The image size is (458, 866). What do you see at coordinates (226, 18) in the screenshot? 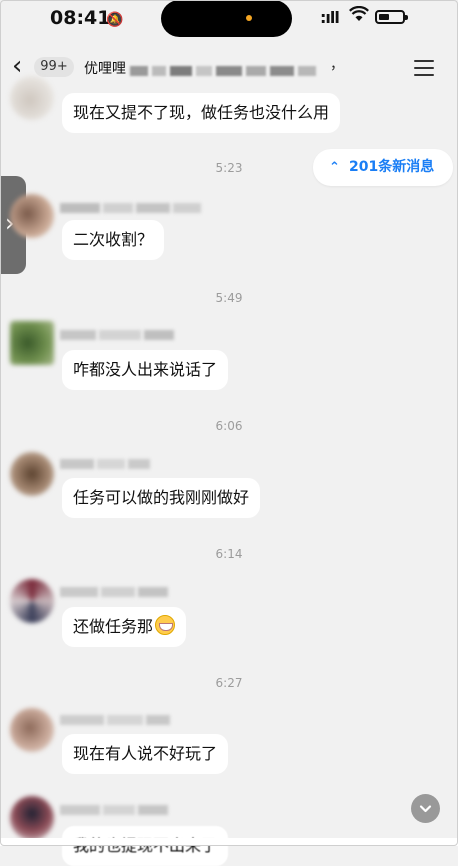
I see `dynamic-island` at bounding box center [226, 18].